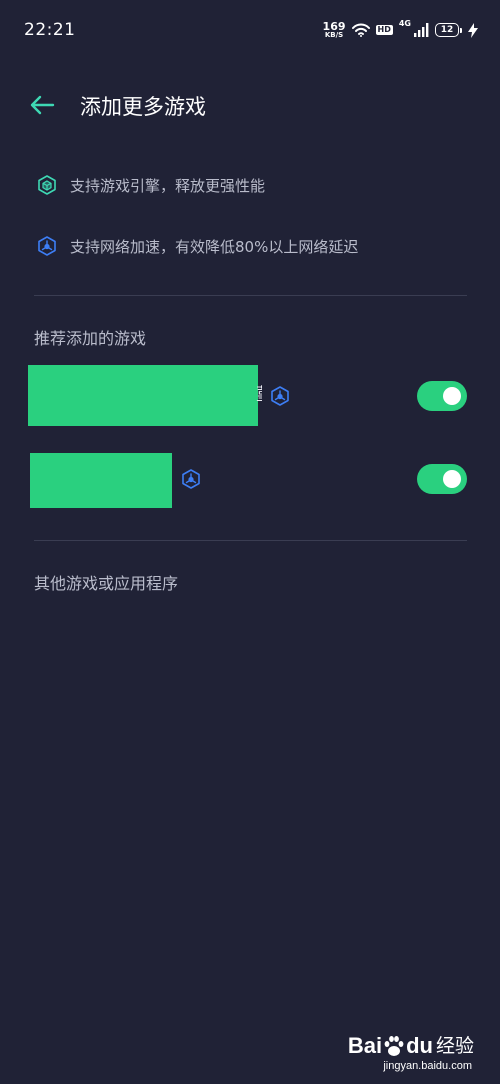 The width and height of the screenshot is (500, 1084). I want to click on charging-bolt-icon, so click(473, 30).